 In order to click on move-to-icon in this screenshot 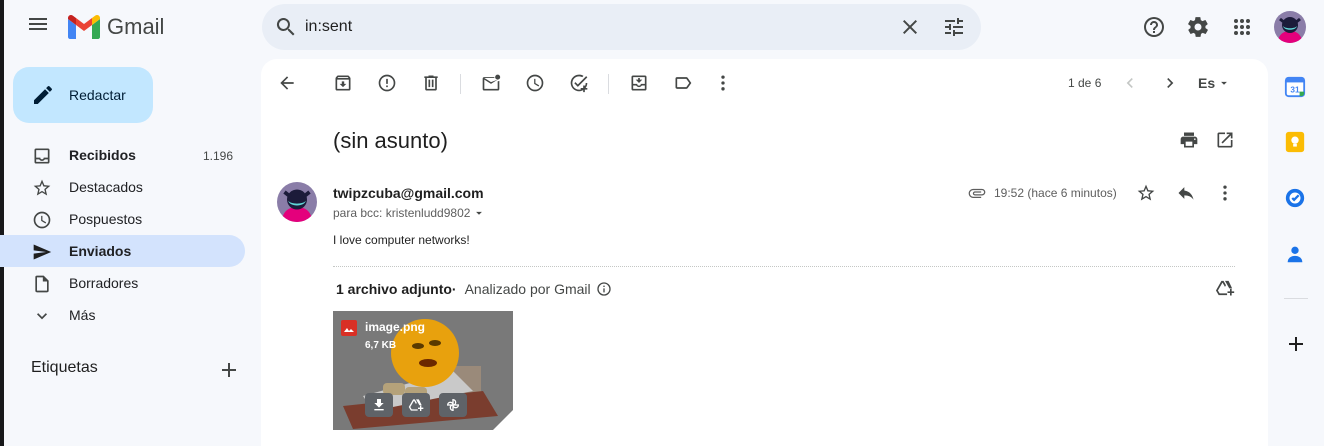, I will do `click(639, 83)`.